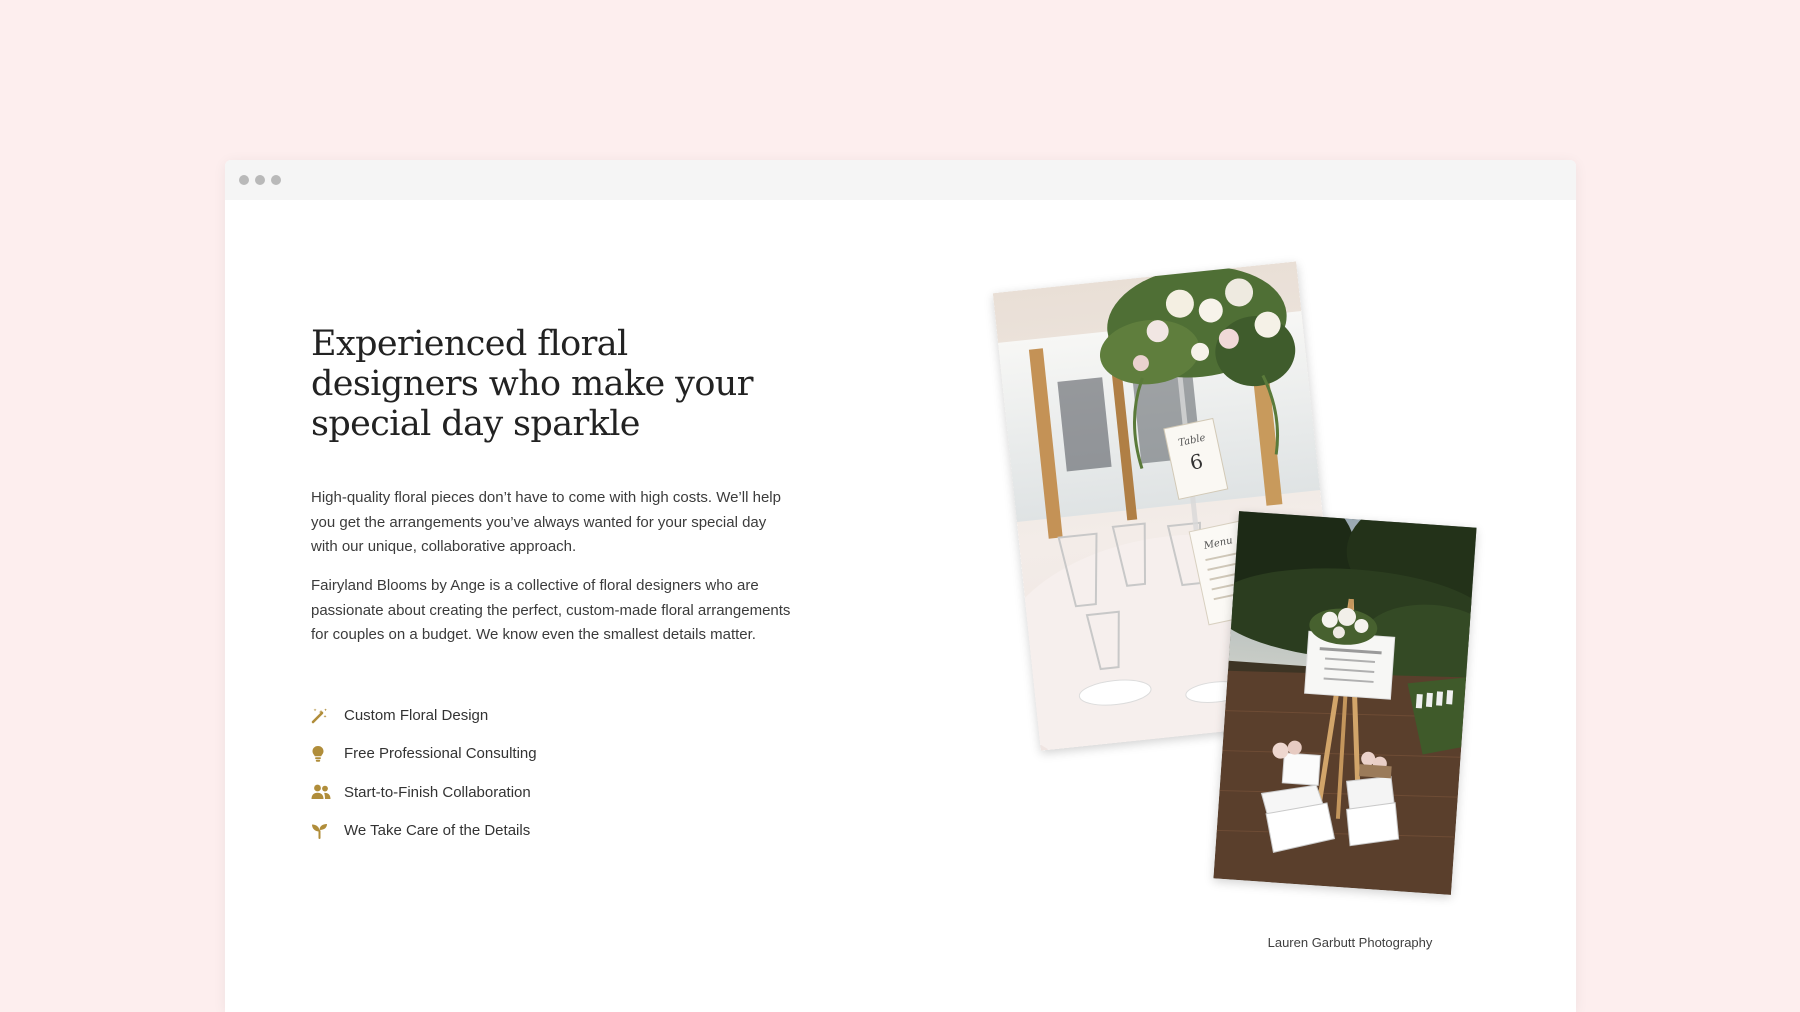 The width and height of the screenshot is (1800, 1012). I want to click on feature-label: Free Professional Consulting, so click(440, 754).